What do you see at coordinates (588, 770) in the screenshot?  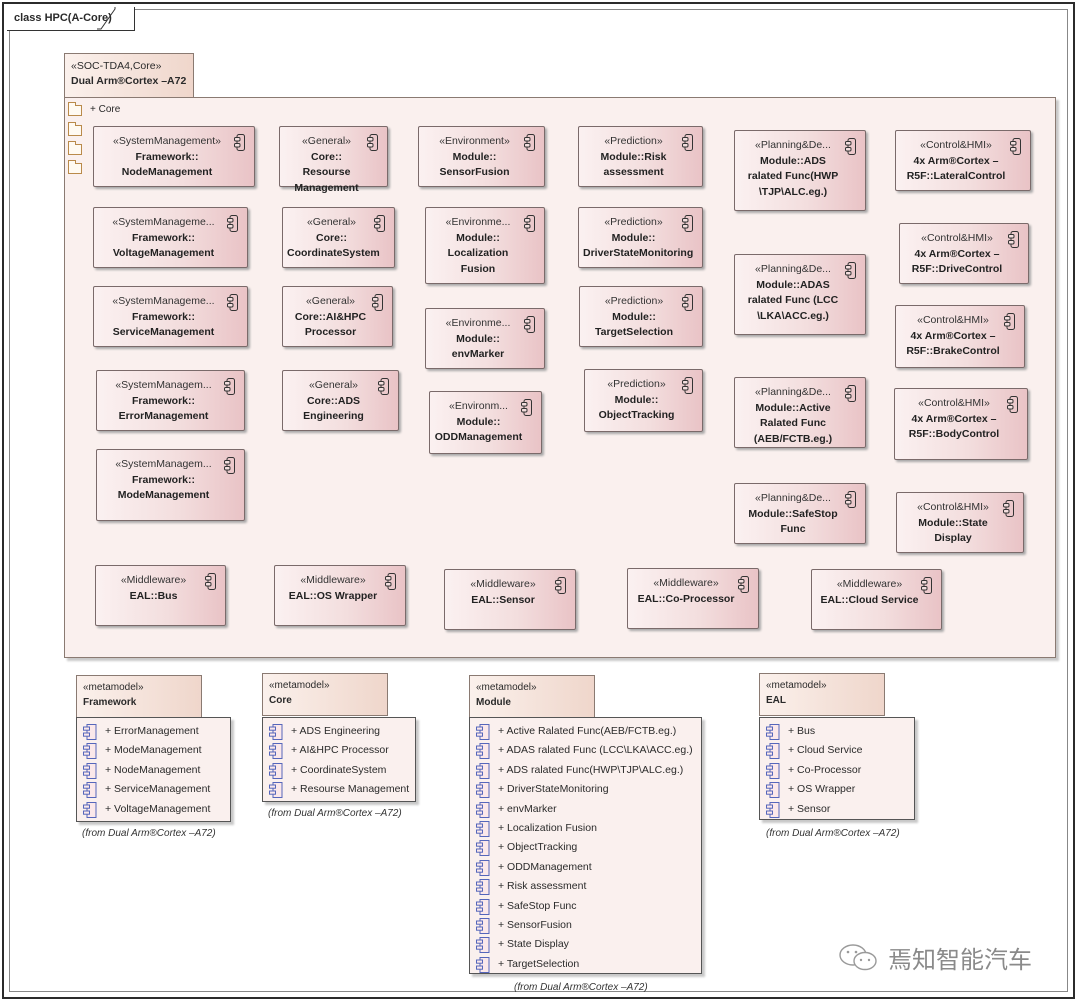 I see `metamodel-item: + ADS ralated Func(HWP\TJP\ALC.eg.)` at bounding box center [588, 770].